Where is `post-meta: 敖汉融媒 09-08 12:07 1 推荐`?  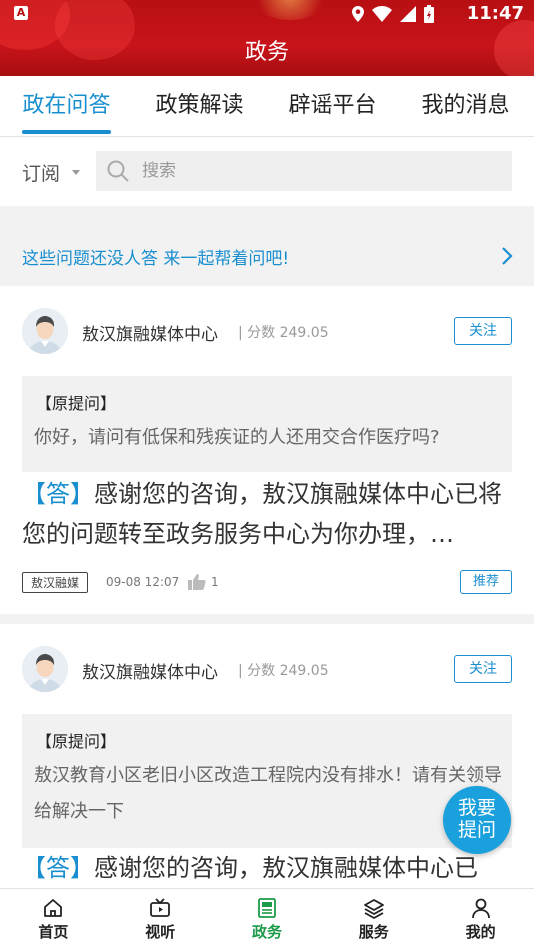 post-meta: 敖汉融媒 09-08 12:07 1 推荐 is located at coordinates (267, 583).